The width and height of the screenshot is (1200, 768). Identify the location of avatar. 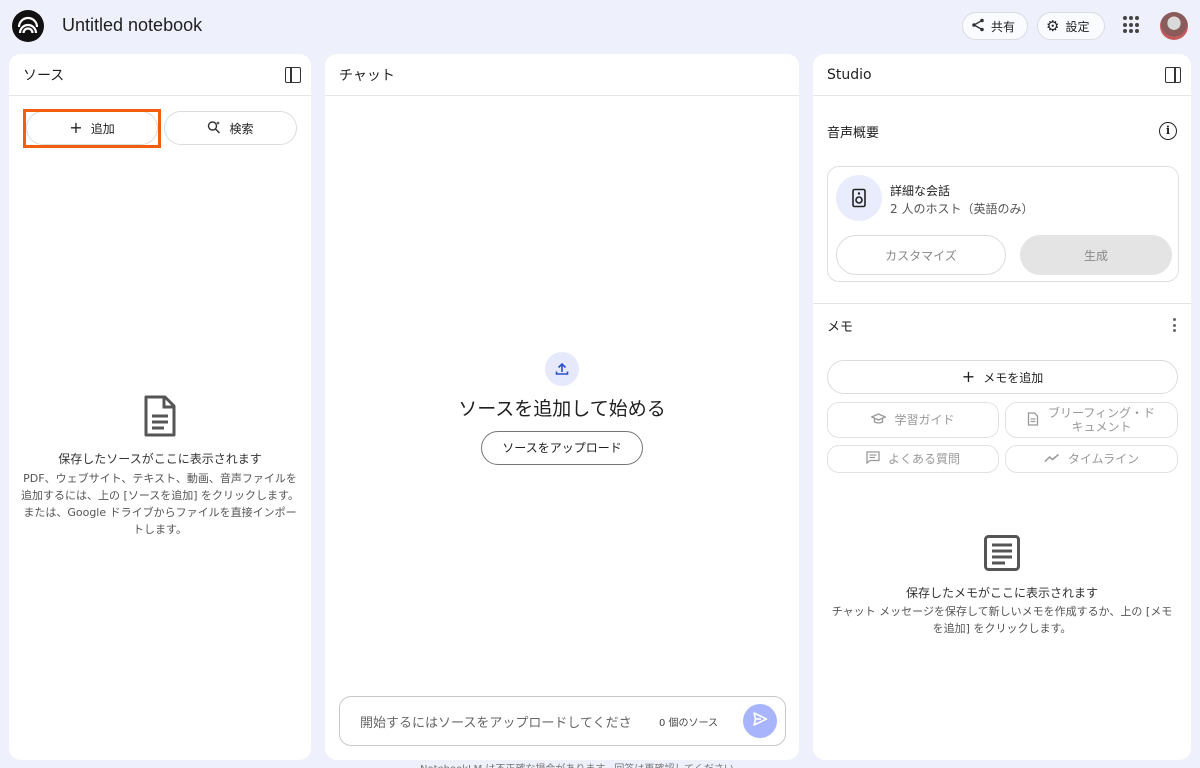
(1174, 26).